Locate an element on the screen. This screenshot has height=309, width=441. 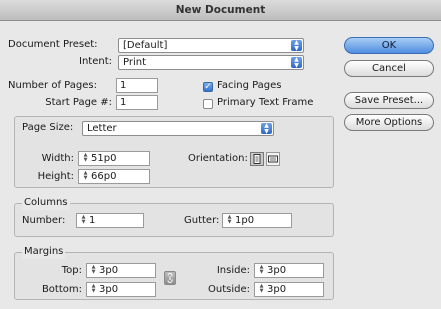
document-preset-value: [Default] is located at coordinates (145, 45).